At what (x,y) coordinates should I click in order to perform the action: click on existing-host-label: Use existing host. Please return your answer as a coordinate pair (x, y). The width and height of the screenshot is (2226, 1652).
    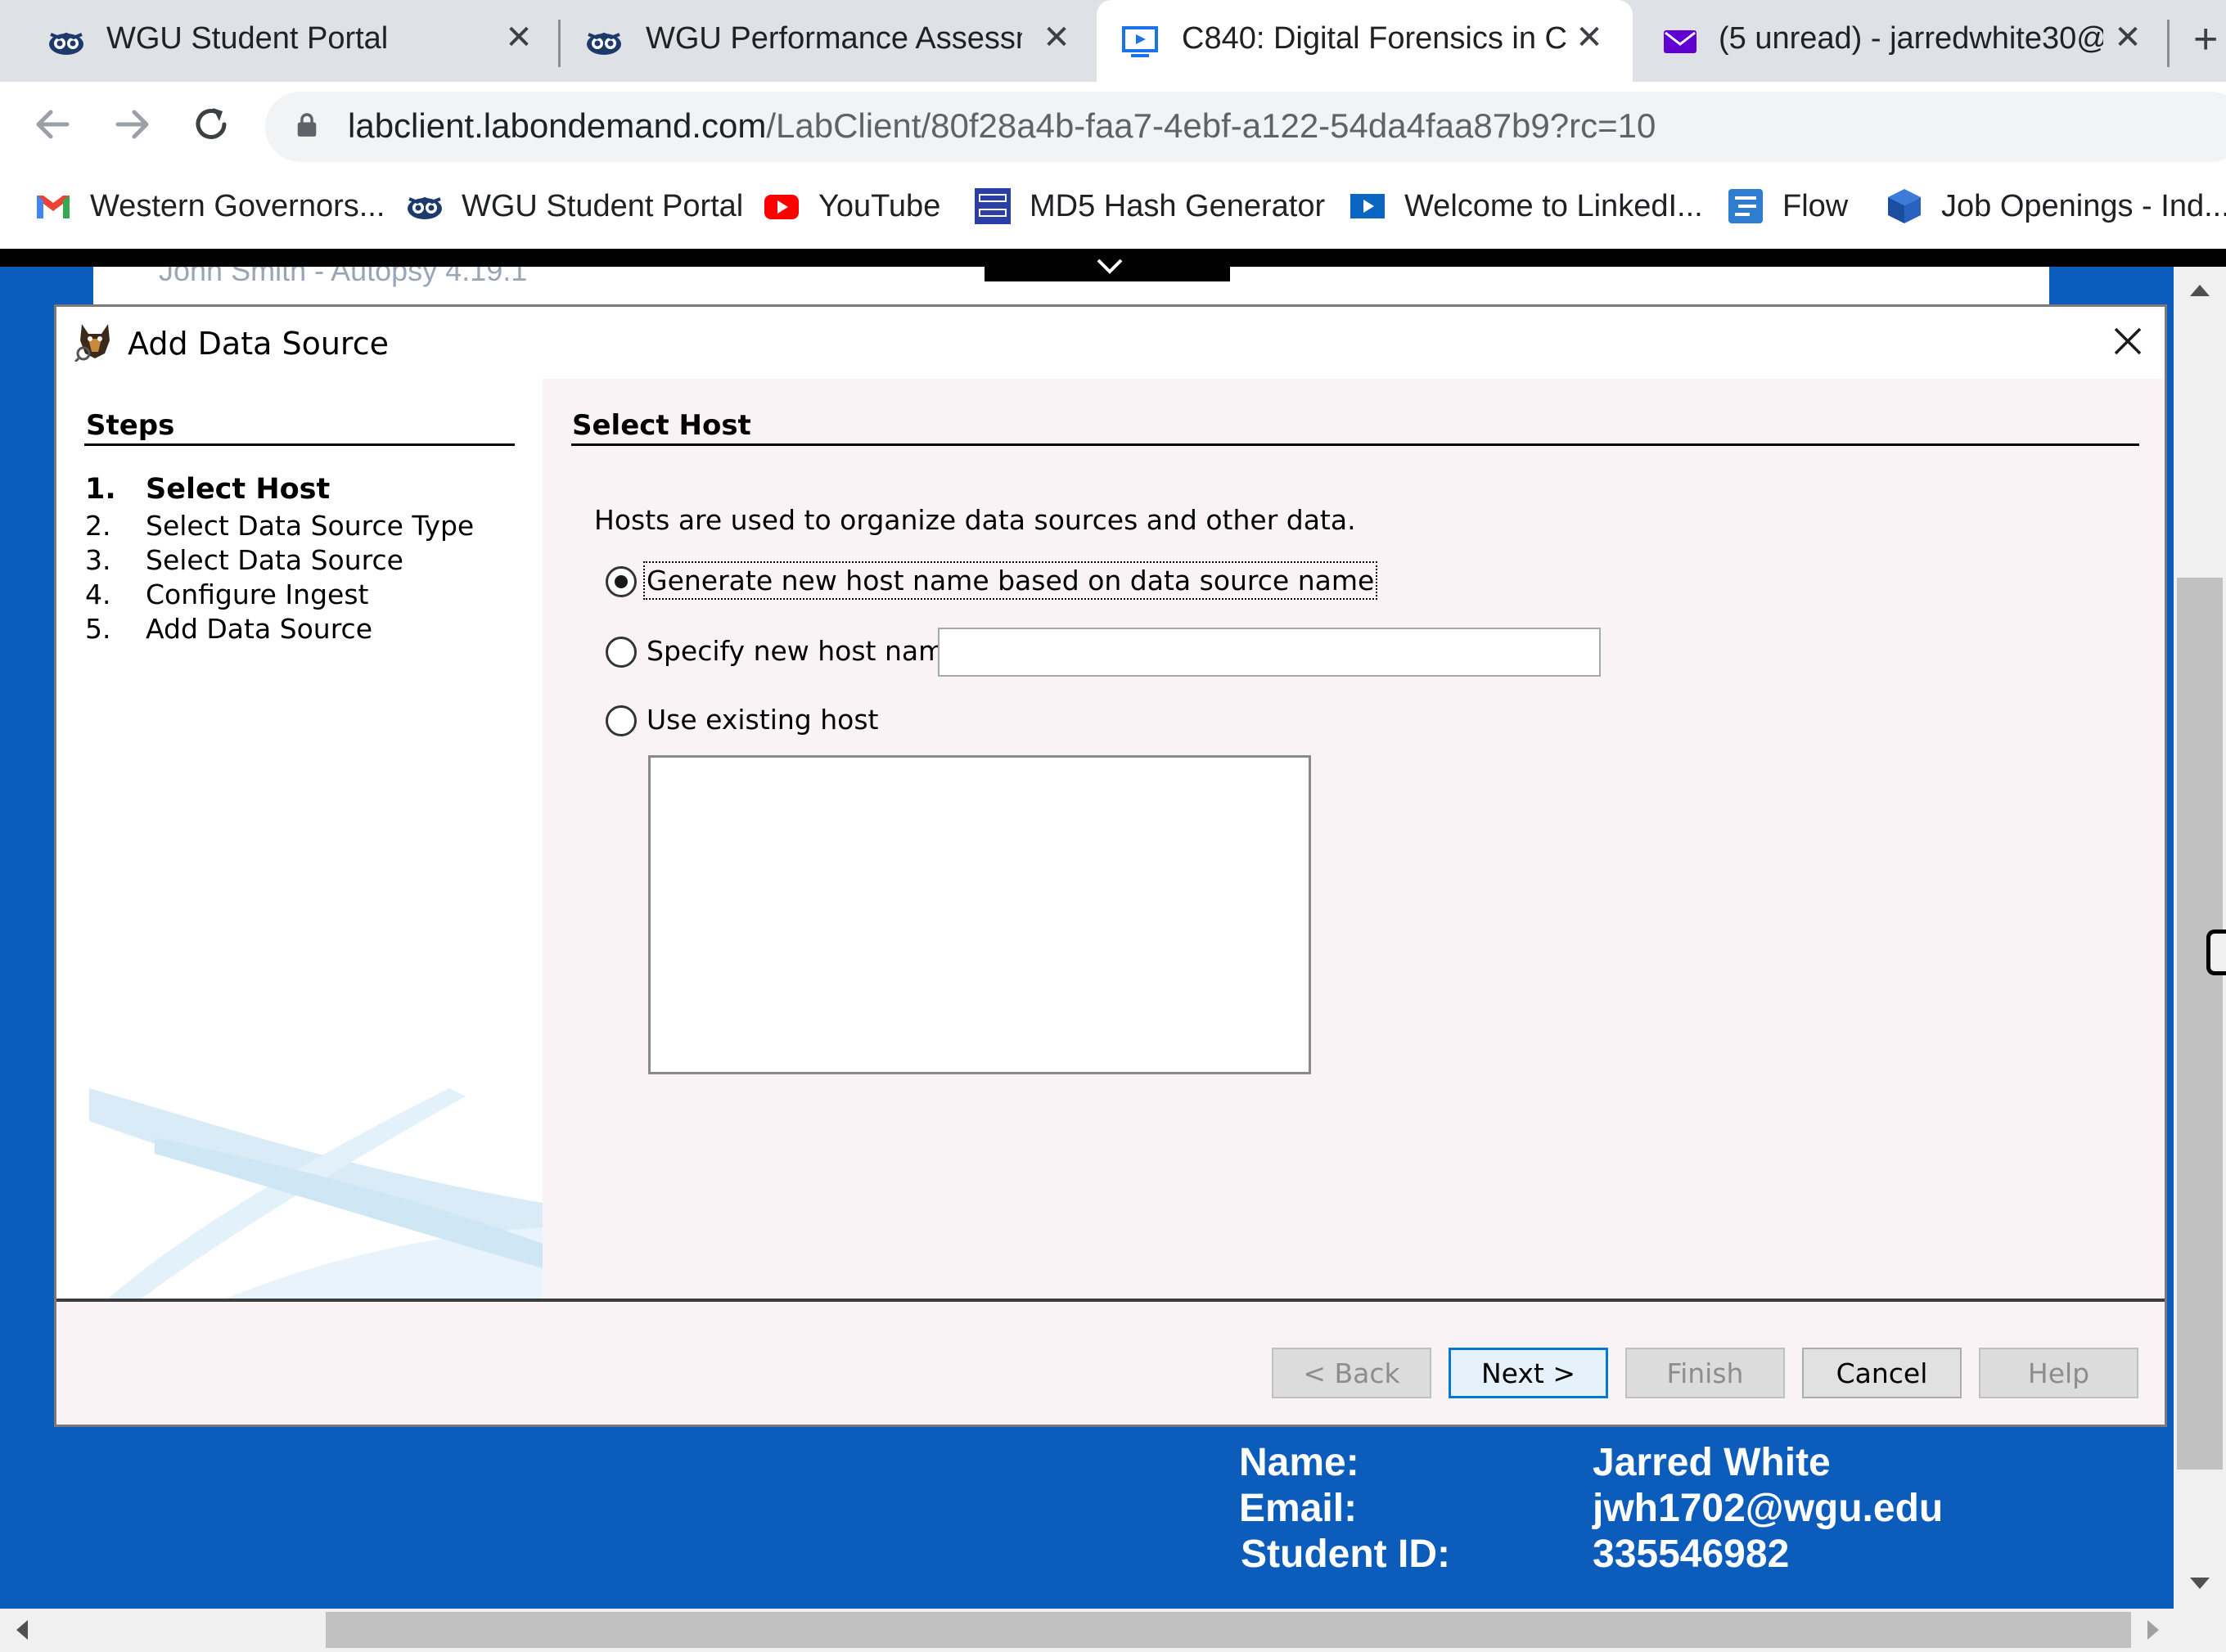
    Looking at the image, I should click on (762, 720).